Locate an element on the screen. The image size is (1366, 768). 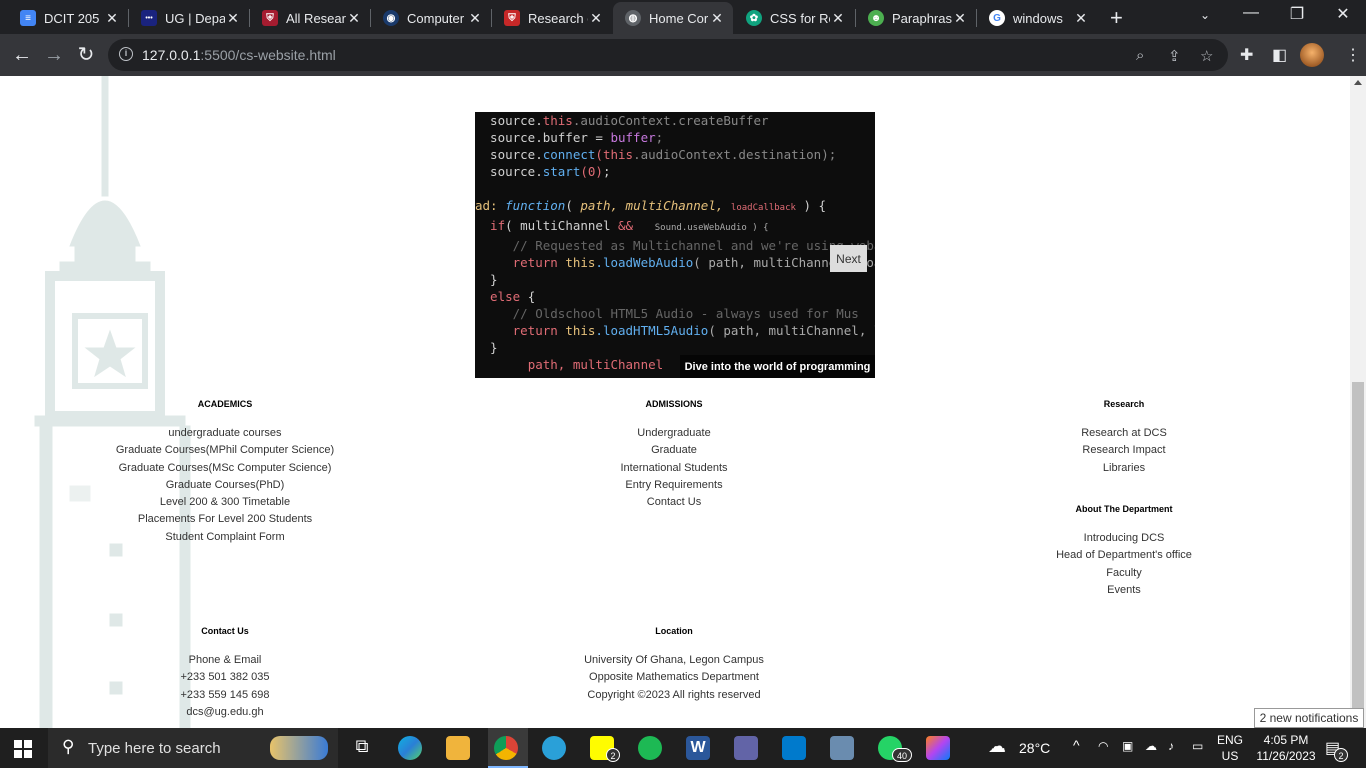
location-line: Opposite Mathematics Department is located at coordinates (674, 677).